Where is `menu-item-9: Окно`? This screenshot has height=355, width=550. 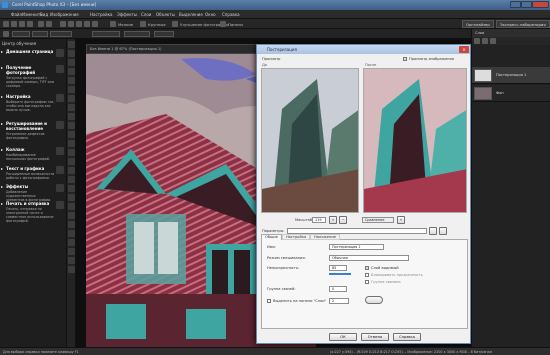 menu-item-9: Окно is located at coordinates (210, 14).